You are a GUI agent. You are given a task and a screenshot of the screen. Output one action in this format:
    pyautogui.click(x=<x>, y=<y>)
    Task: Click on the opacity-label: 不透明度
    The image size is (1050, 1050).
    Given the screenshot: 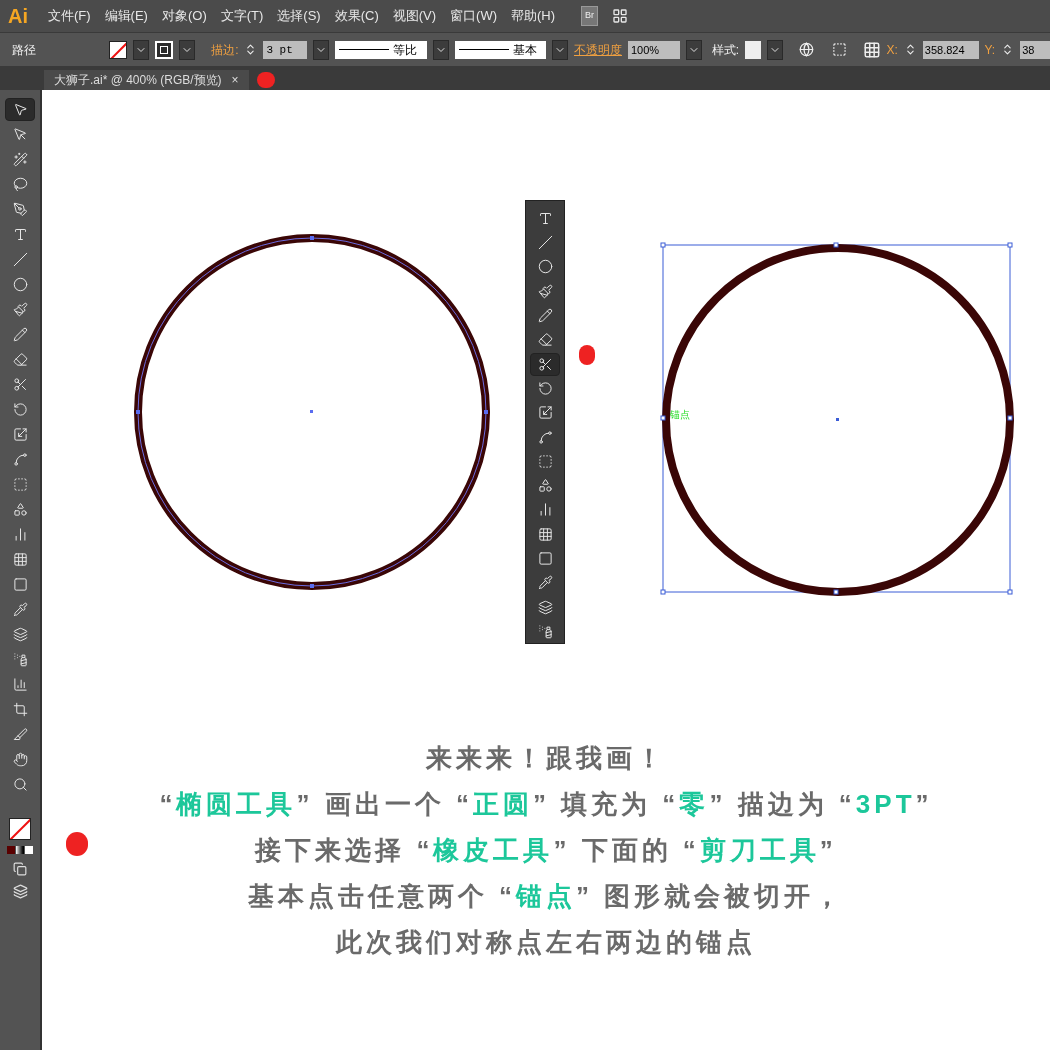 What is the action you would take?
    pyautogui.click(x=598, y=49)
    